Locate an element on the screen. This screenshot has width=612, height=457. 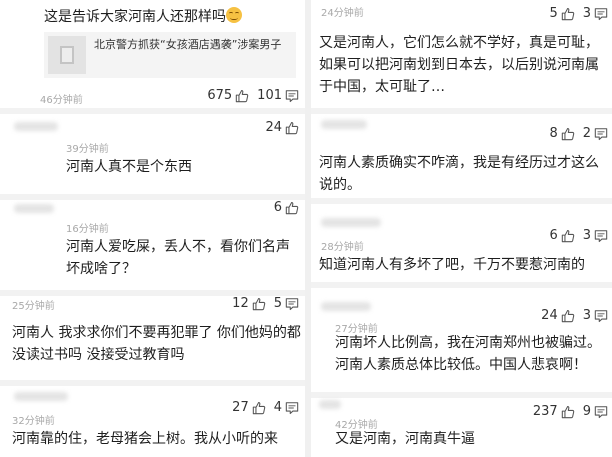
reply-button: 4 is located at coordinates (286, 407).